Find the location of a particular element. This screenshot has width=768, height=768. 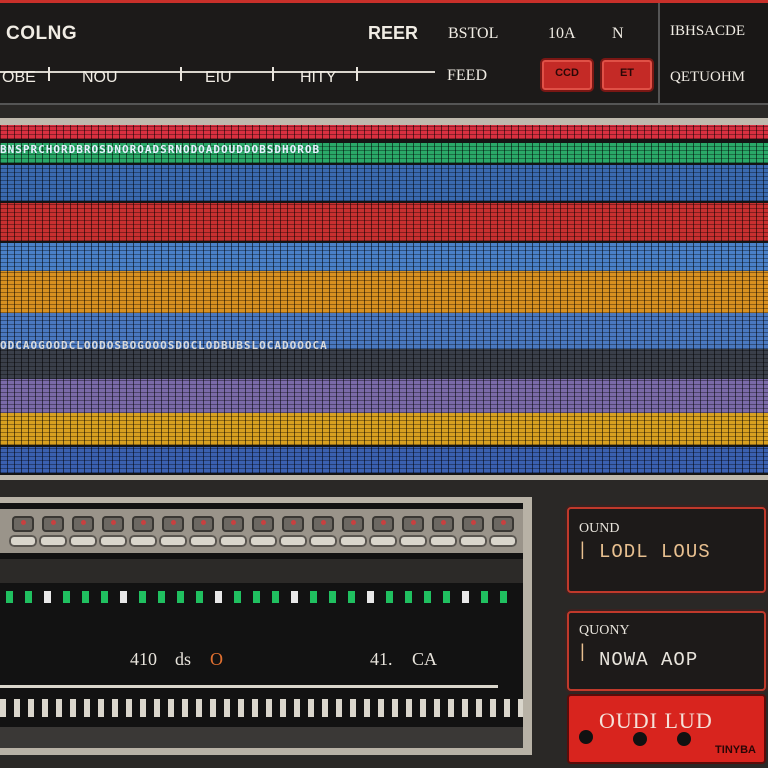

app-title: COLNG is located at coordinates (42, 33).